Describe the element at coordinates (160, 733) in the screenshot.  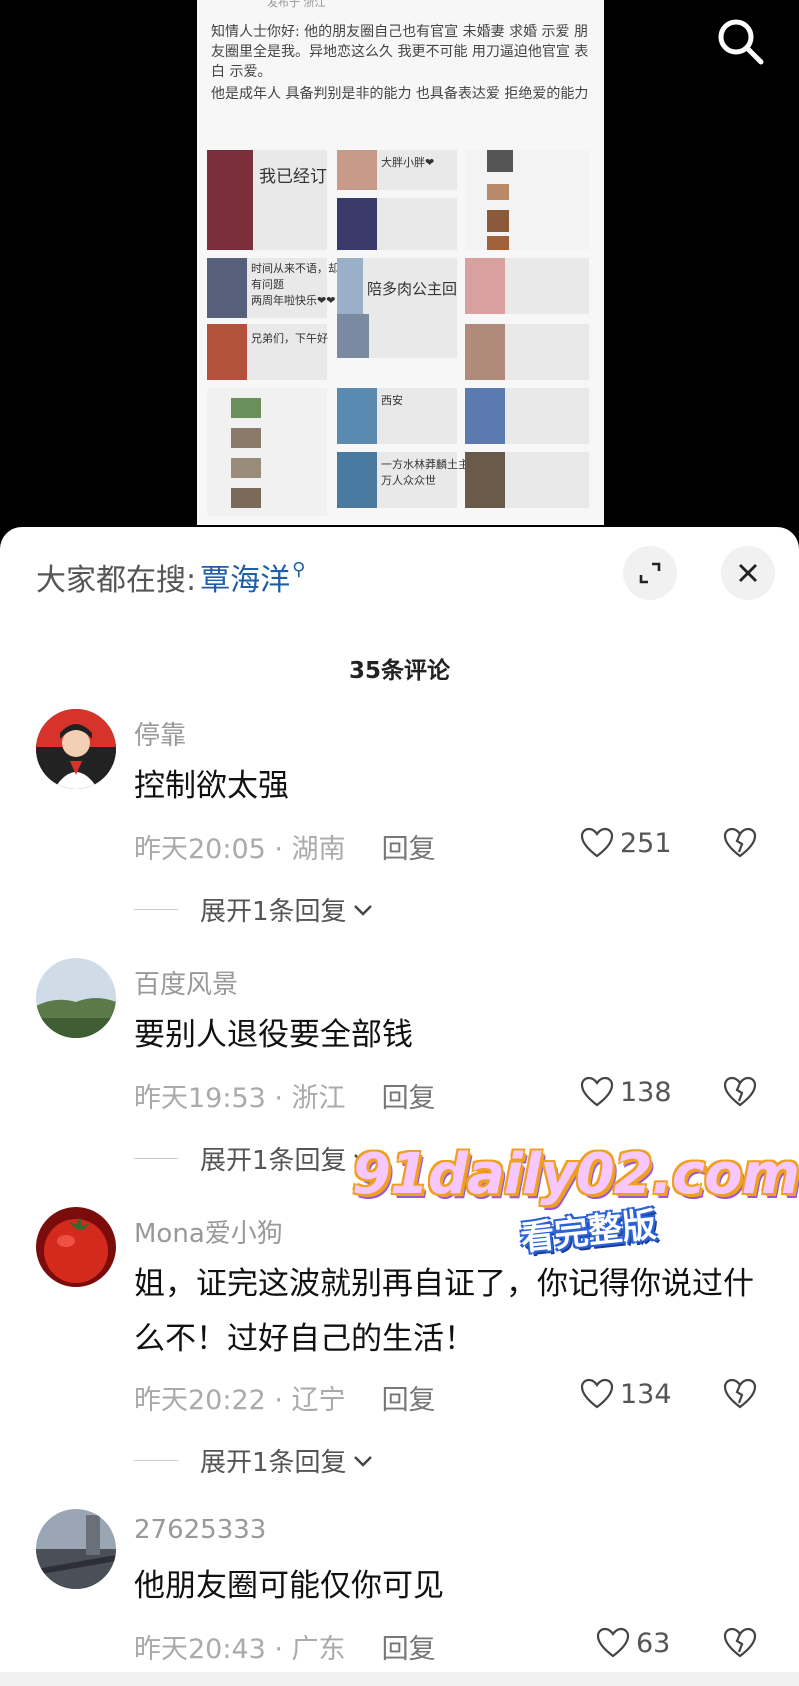
I see `comment-username: 停靠` at that location.